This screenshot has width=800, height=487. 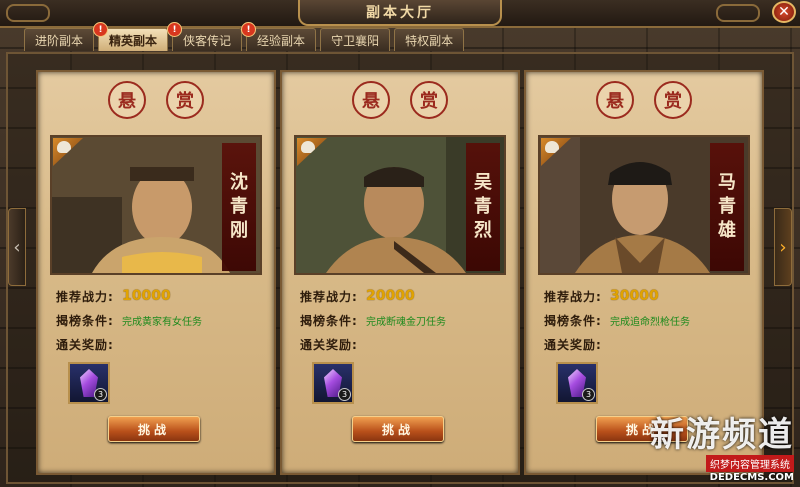 I want to click on tab-bar: 进阶副本 ! 精英副本 ! 侠客传记 ! 经验副本 守卫襄阳 特权副本, so click(x=244, y=37).